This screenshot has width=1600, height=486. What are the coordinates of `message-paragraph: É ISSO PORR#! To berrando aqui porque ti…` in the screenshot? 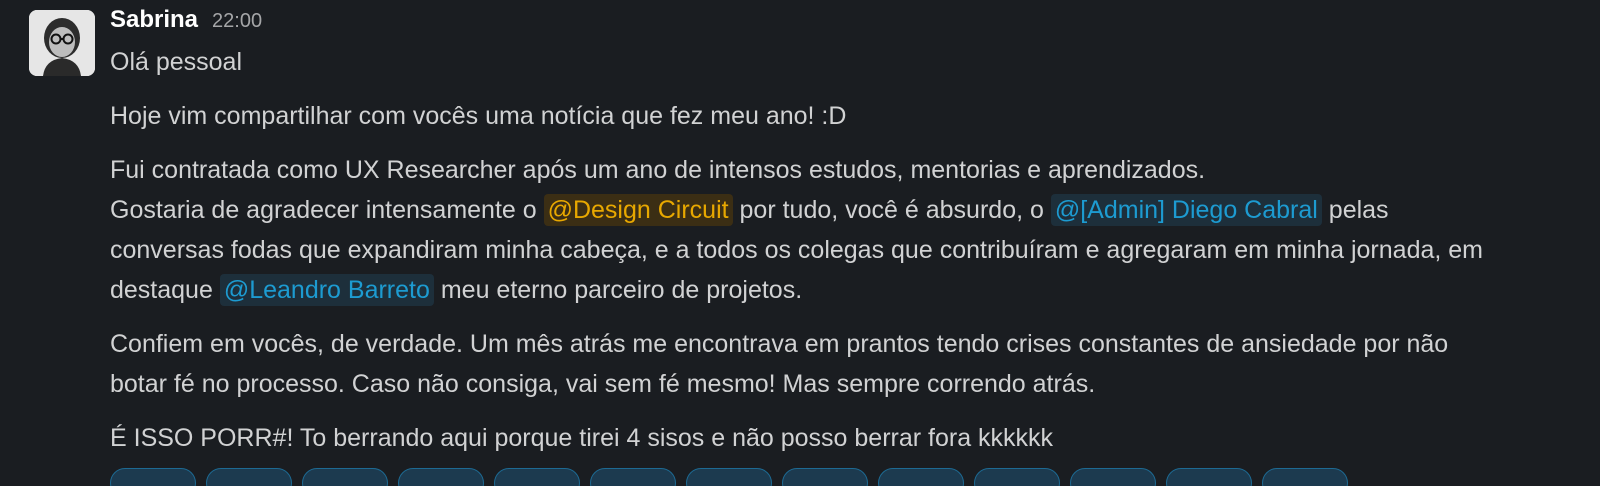 It's located at (845, 438).